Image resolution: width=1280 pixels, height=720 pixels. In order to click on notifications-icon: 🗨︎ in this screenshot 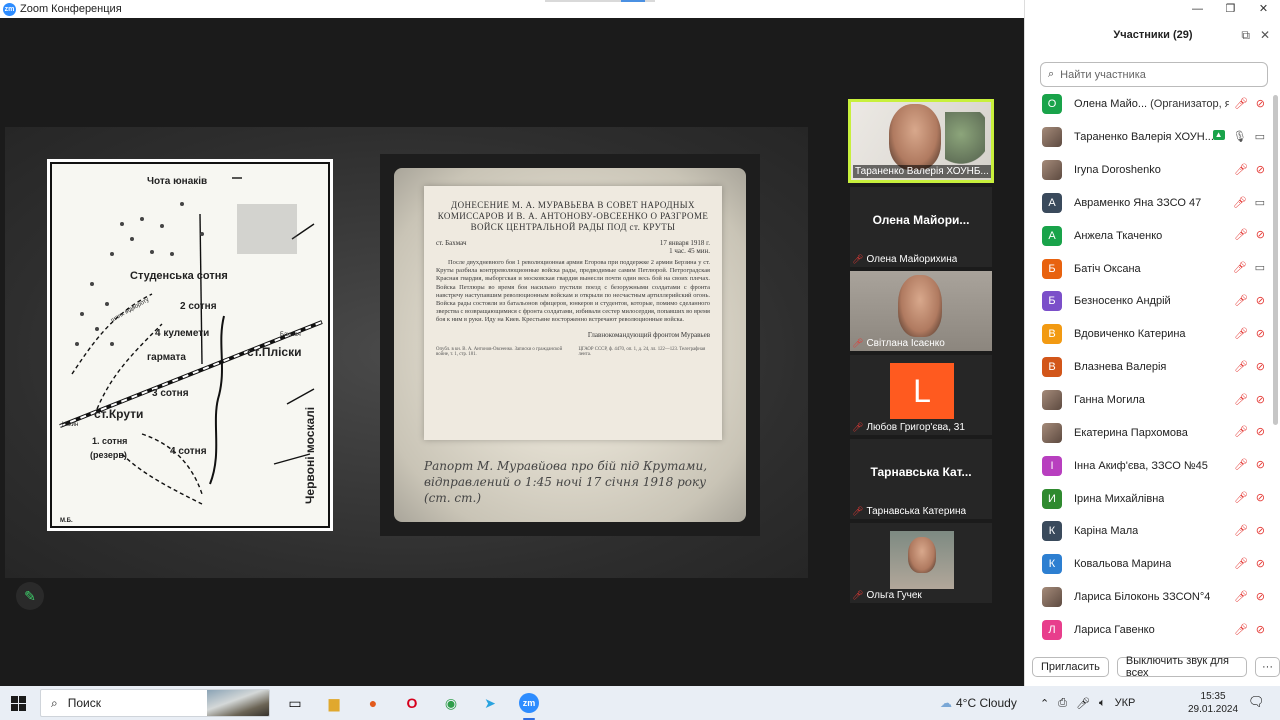, I will do `click(1256, 702)`.